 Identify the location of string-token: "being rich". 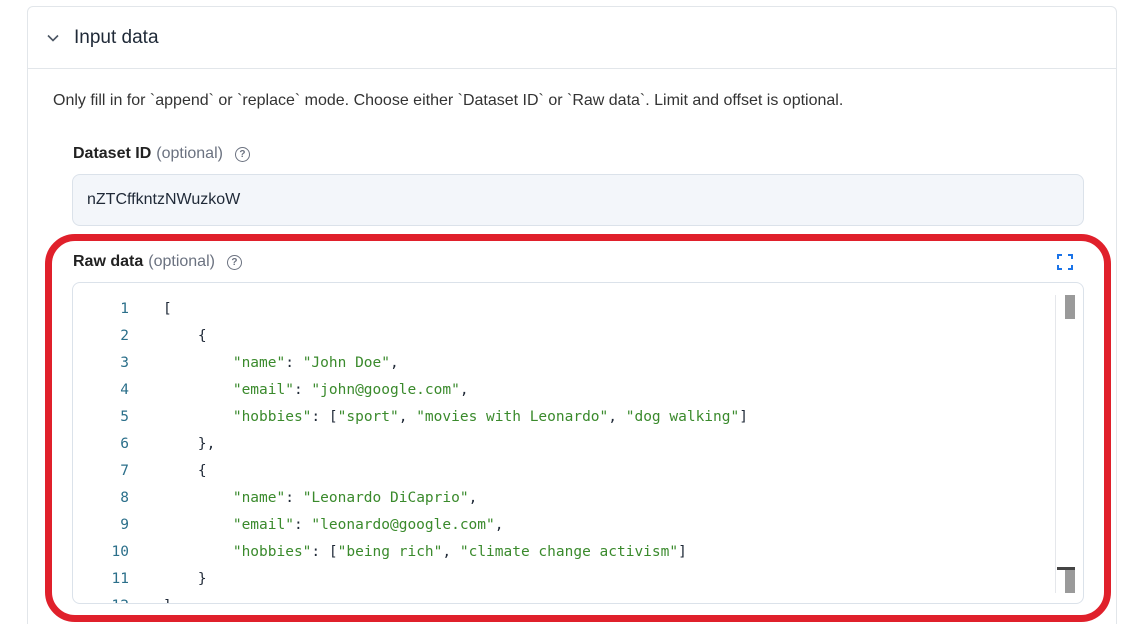
(390, 551).